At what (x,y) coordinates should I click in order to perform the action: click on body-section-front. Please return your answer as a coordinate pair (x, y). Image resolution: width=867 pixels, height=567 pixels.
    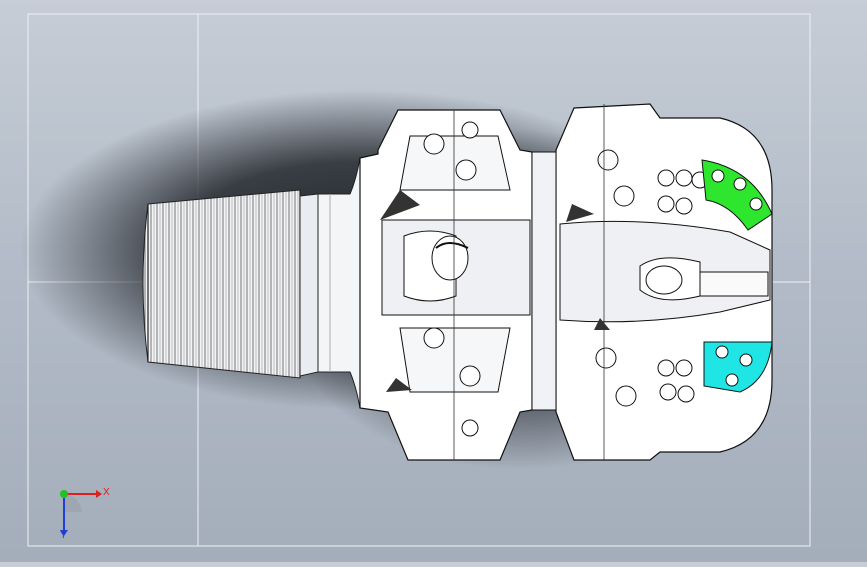
    Looking at the image, I should click on (446, 285).